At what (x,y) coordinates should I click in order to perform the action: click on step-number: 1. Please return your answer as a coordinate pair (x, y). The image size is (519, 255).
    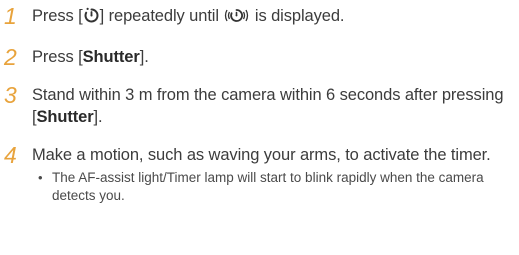
    Looking at the image, I should click on (10, 16).